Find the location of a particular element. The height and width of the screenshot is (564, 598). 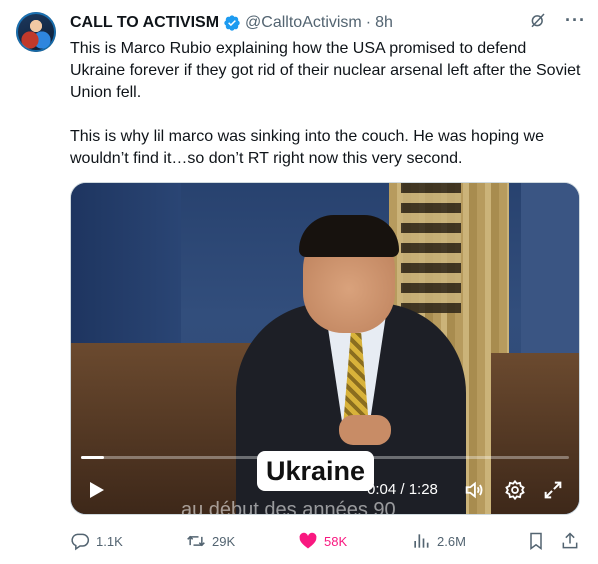

like-count: 58K is located at coordinates (336, 541).